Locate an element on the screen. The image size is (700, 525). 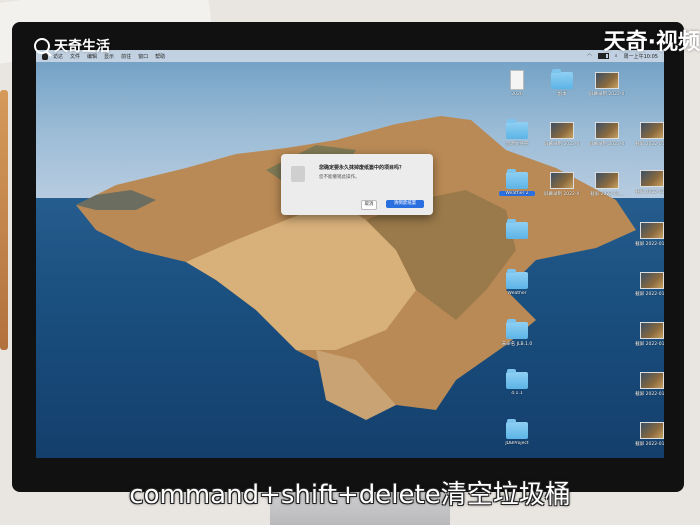
desktop-icon-label: Weather is located at coordinates (517, 293).